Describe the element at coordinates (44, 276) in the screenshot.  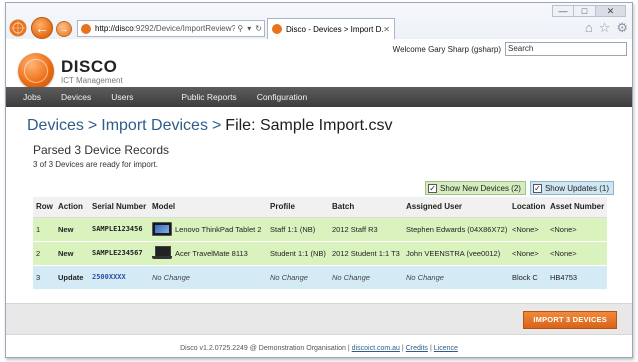
I see `row-number: 3` at that location.